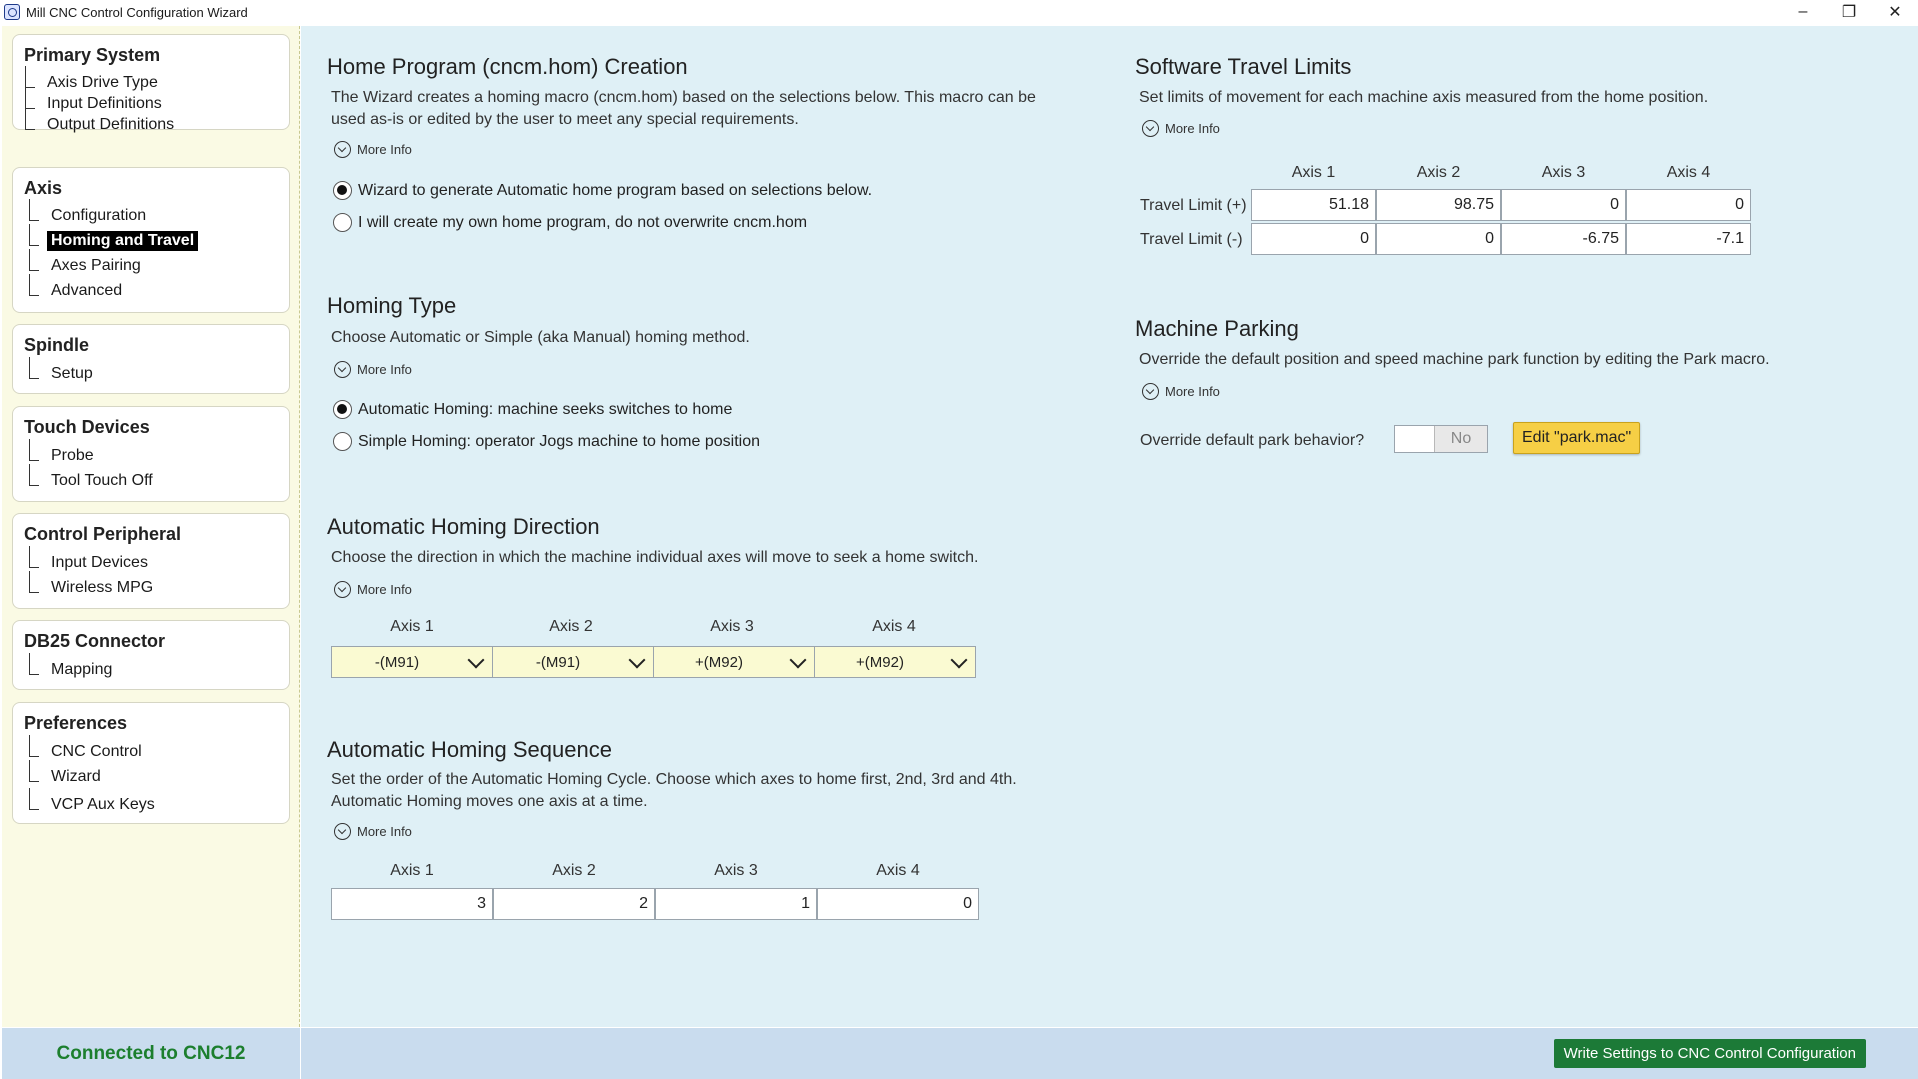 This screenshot has width=1918, height=1079. Describe the element at coordinates (1217, 328) in the screenshot. I see `section-title-machine-parking: Machine Parking` at that location.